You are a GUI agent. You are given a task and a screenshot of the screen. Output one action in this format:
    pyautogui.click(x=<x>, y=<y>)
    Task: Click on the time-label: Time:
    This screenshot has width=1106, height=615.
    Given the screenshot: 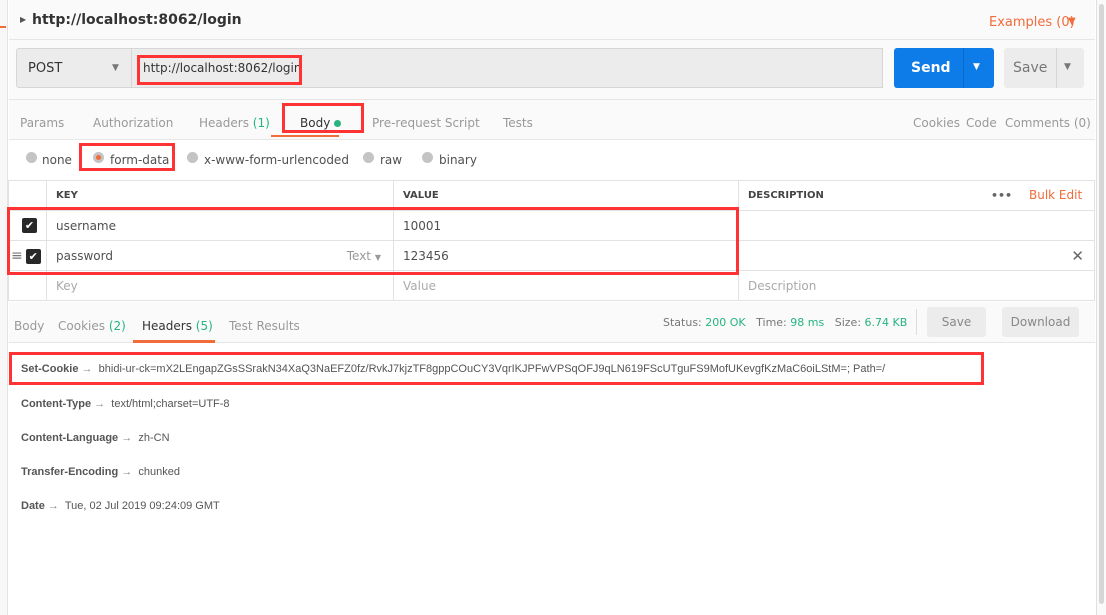 What is the action you would take?
    pyautogui.click(x=771, y=322)
    